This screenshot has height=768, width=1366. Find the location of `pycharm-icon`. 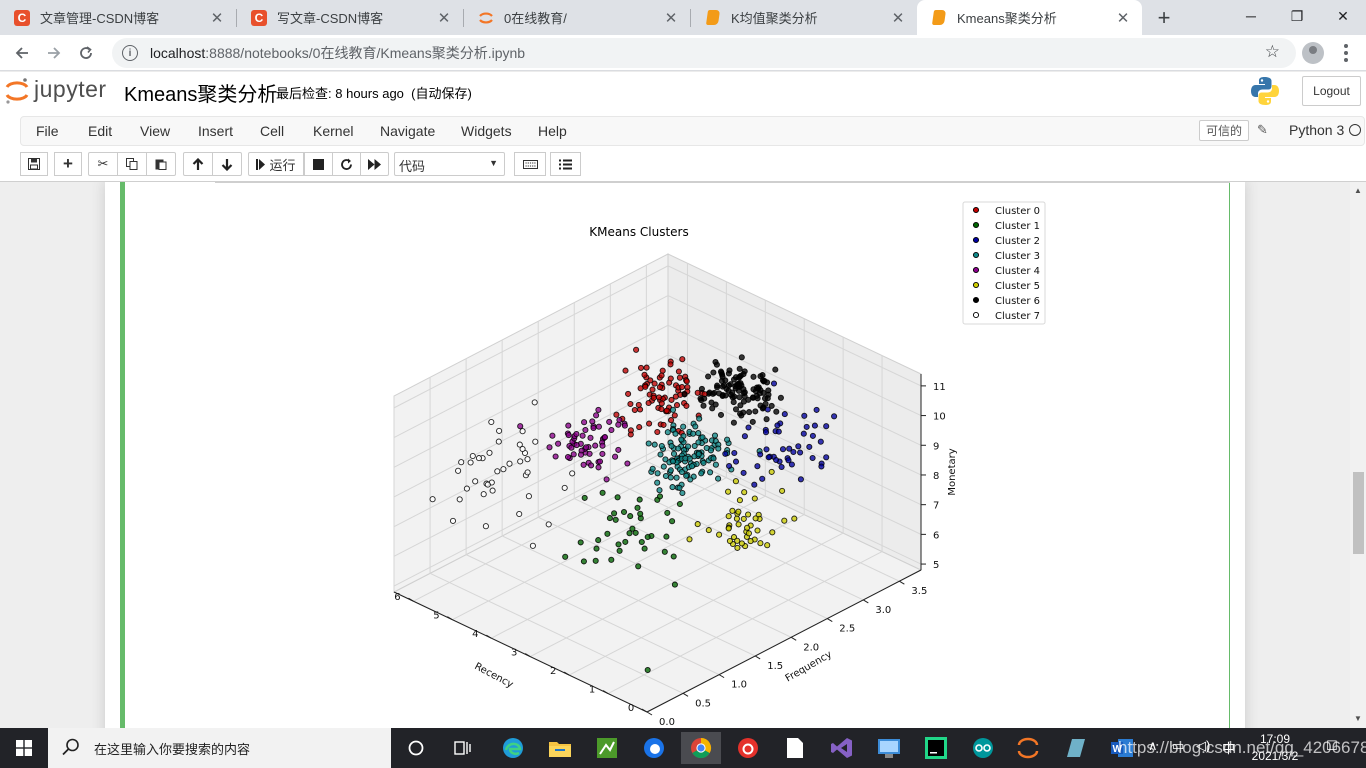

pycharm-icon is located at coordinates (936, 748).